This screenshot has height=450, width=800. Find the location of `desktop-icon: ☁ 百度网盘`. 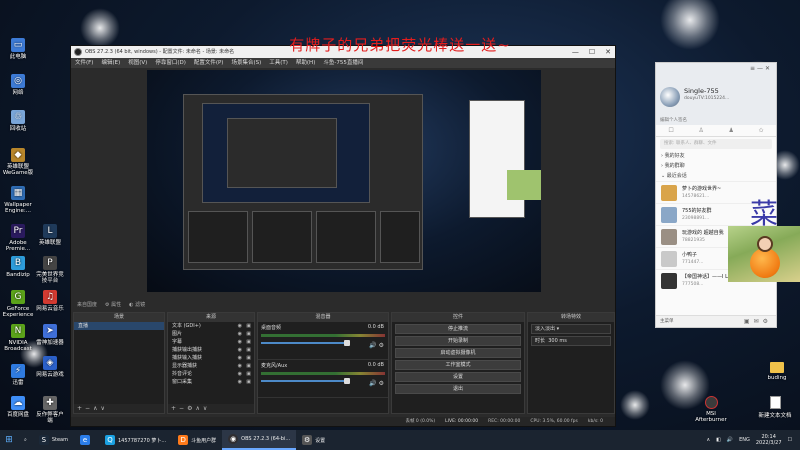

desktop-icon: ☁ 百度网盘 is located at coordinates (18, 407).